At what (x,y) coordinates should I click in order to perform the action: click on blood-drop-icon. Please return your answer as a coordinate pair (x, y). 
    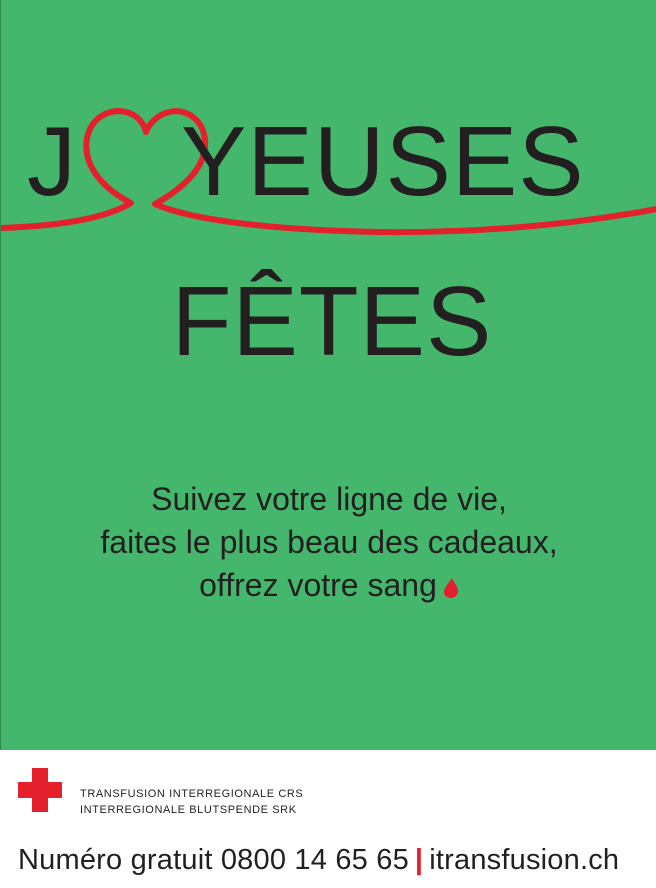
    Looking at the image, I should click on (450, 587).